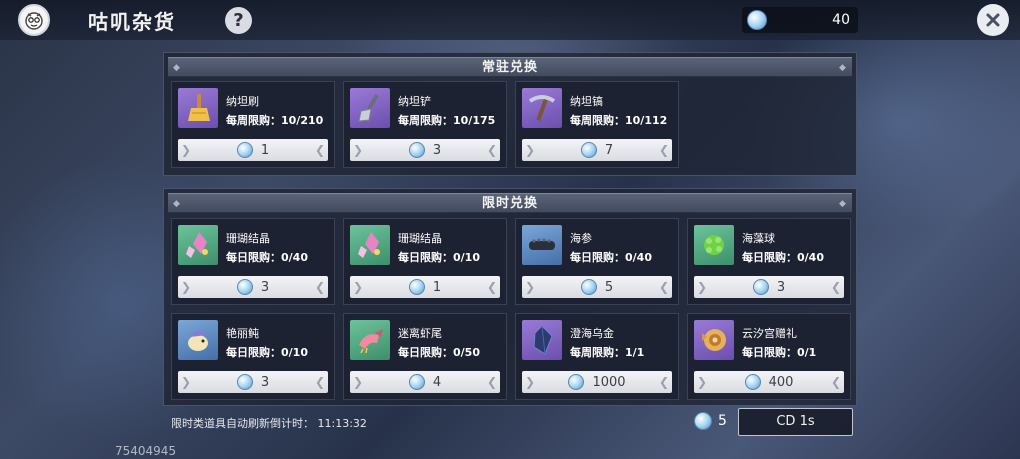 Image resolution: width=1020 pixels, height=459 pixels. What do you see at coordinates (795, 422) in the screenshot?
I see `refresh-cooldown-button: CD 1s` at bounding box center [795, 422].